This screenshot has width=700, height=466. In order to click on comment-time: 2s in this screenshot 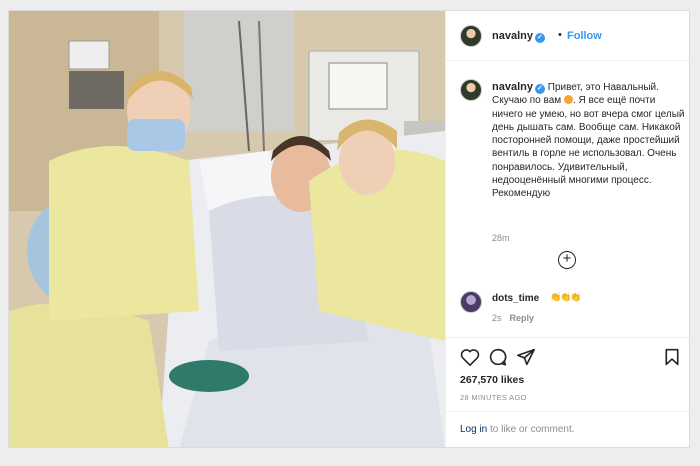, I will do `click(497, 318)`.